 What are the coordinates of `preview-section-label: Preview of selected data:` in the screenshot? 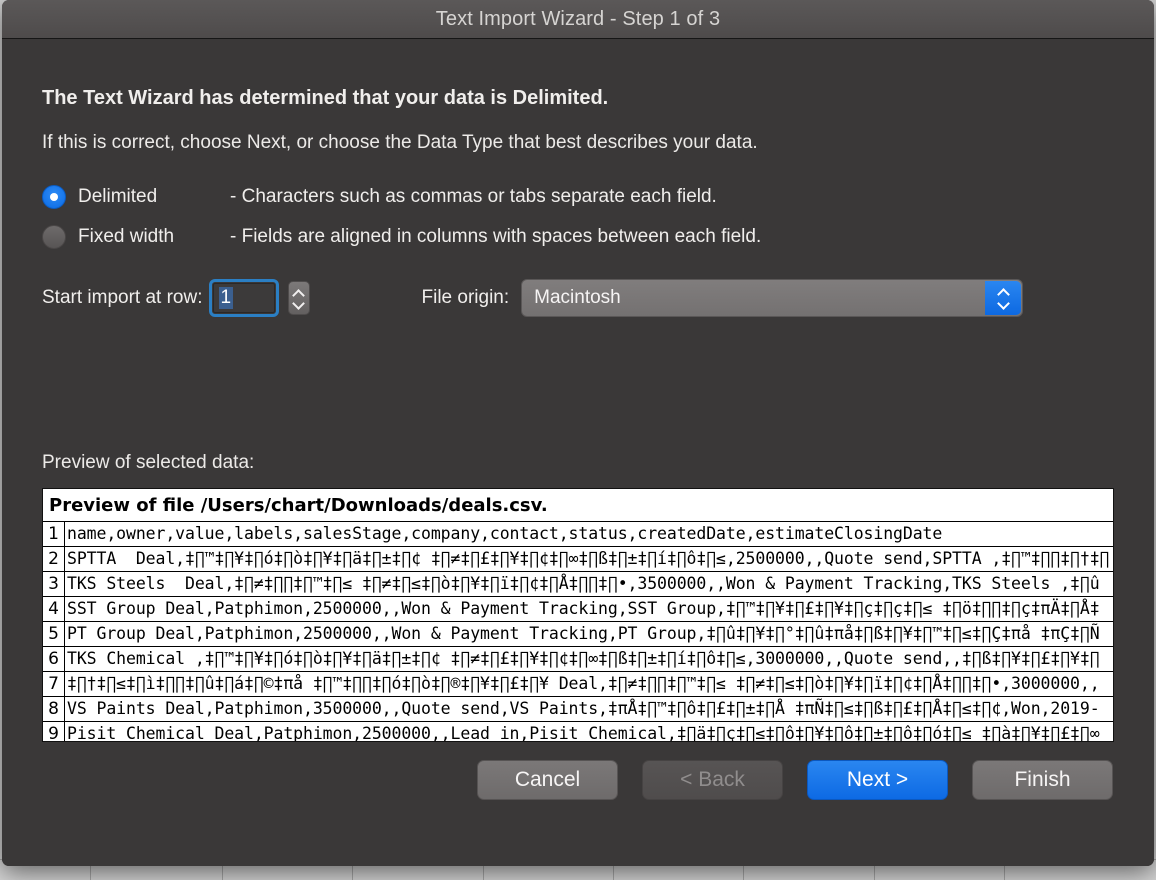 It's located at (148, 462).